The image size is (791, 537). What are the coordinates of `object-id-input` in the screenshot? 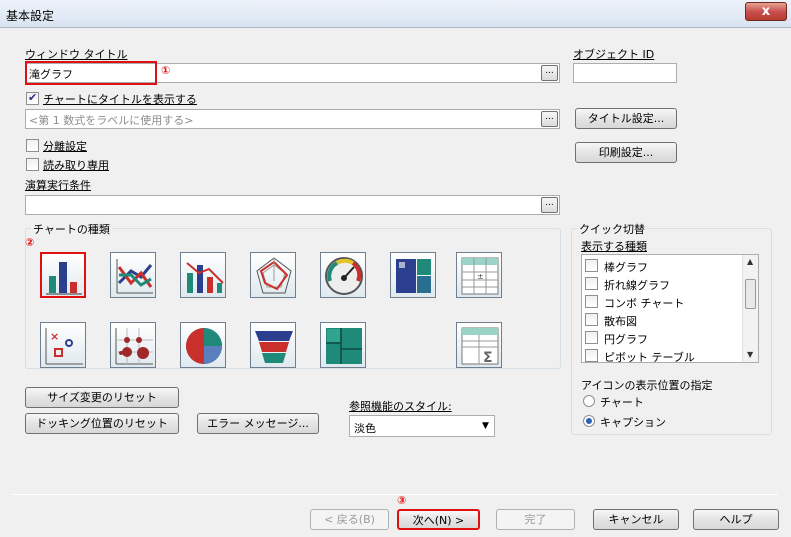 It's located at (625, 73).